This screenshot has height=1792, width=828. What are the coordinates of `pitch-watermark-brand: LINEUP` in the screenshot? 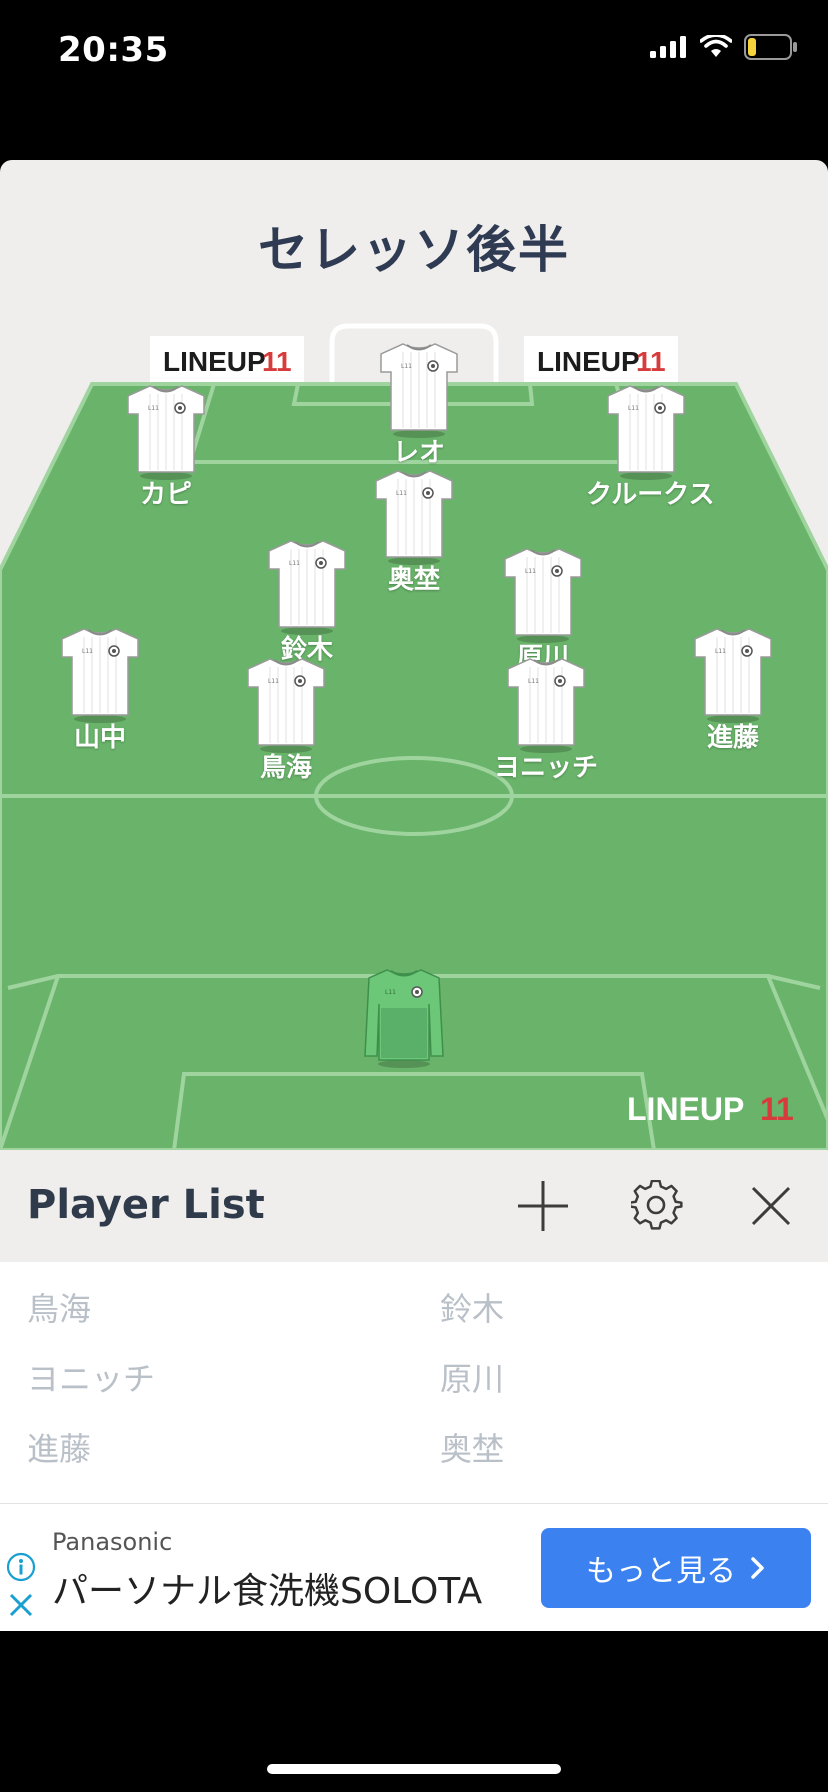 It's located at (685, 1109).